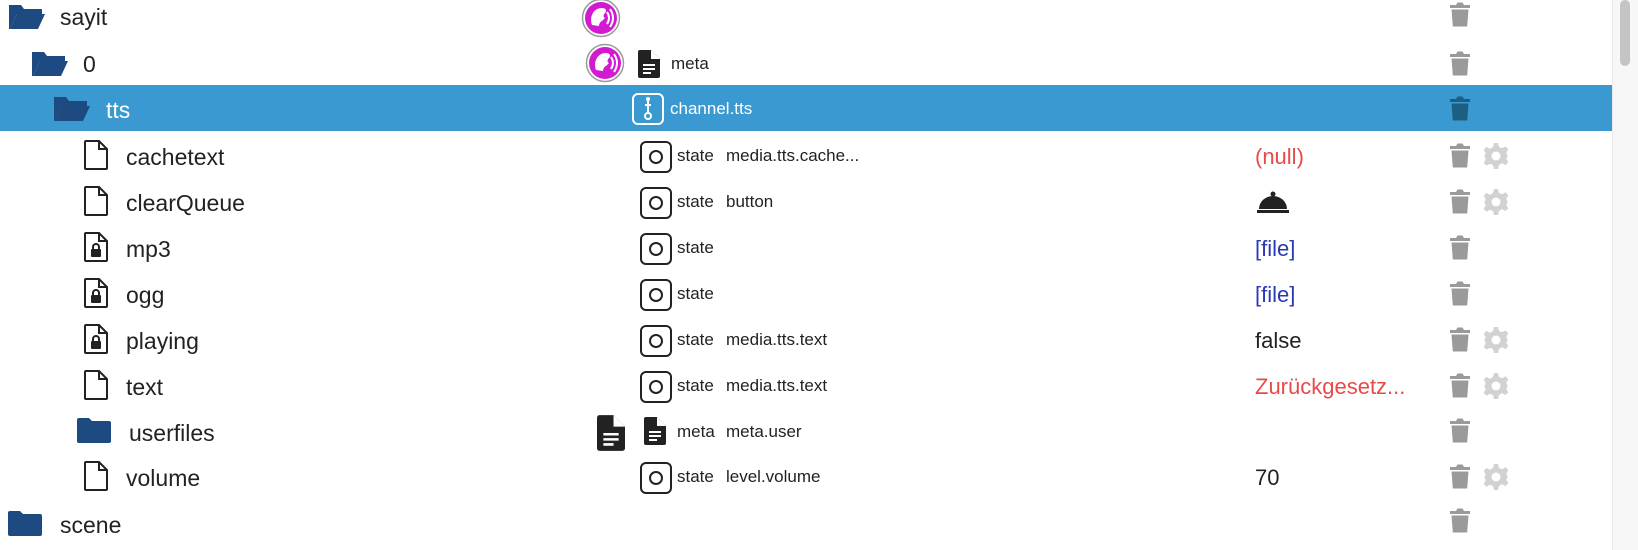 This screenshot has height=550, width=1638. Describe the element at coordinates (175, 157) in the screenshot. I see `object-name: cachetext` at that location.